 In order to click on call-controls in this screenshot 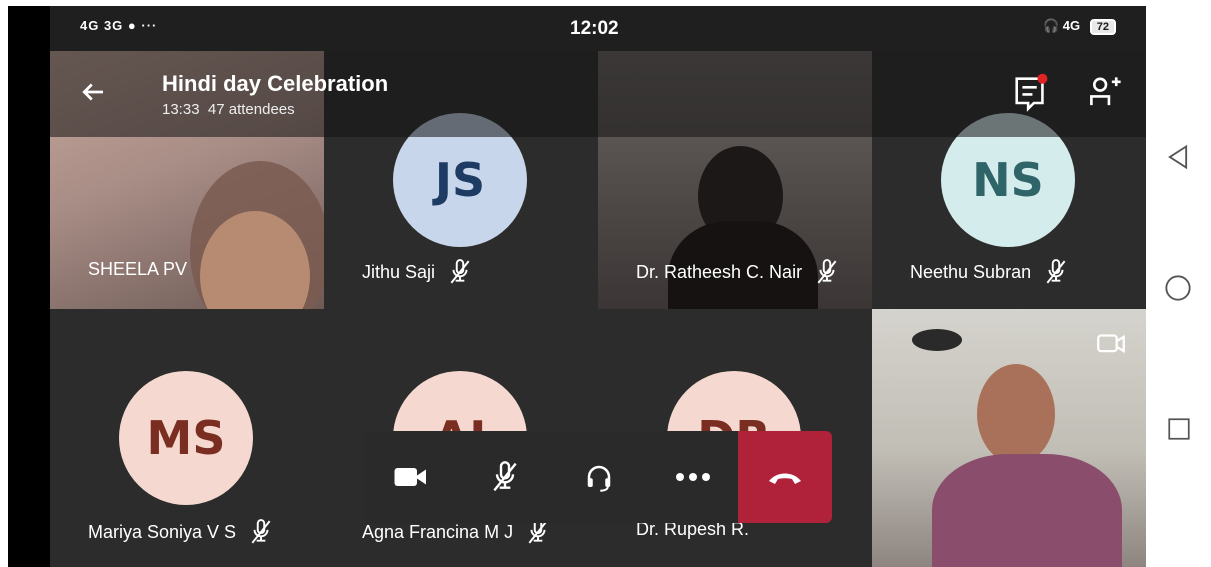, I will do `click(598, 477)`.